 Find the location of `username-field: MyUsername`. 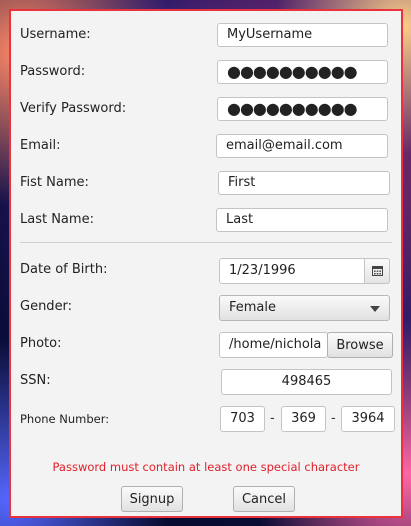

username-field: MyUsername is located at coordinates (302, 35).